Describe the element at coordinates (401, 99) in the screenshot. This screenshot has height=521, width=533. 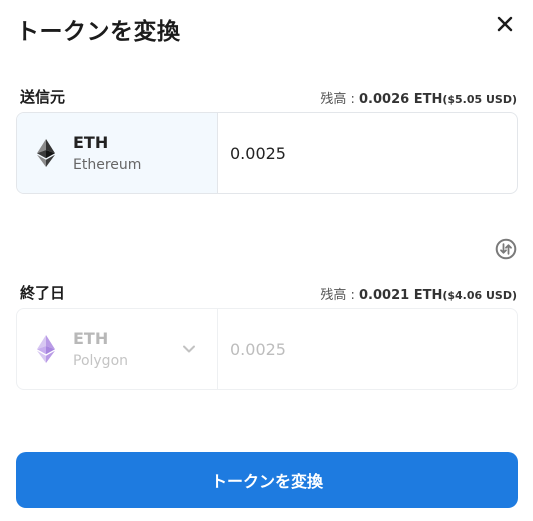
I see `from-balance-value: 0.0026 ETH` at that location.